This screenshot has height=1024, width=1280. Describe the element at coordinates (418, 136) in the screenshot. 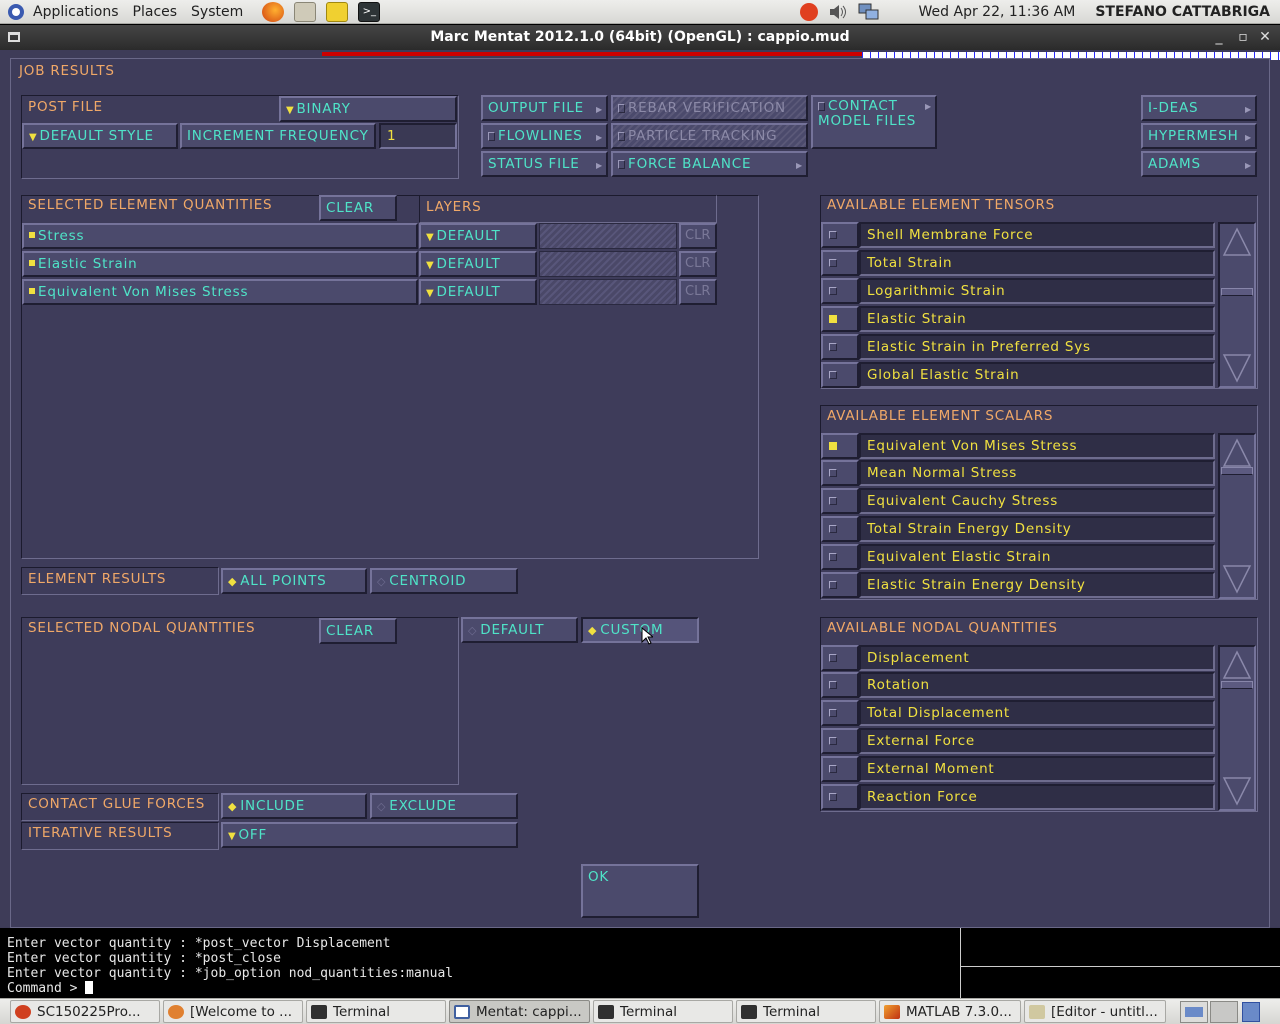

I see `increment-frequency-field: 1` at that location.